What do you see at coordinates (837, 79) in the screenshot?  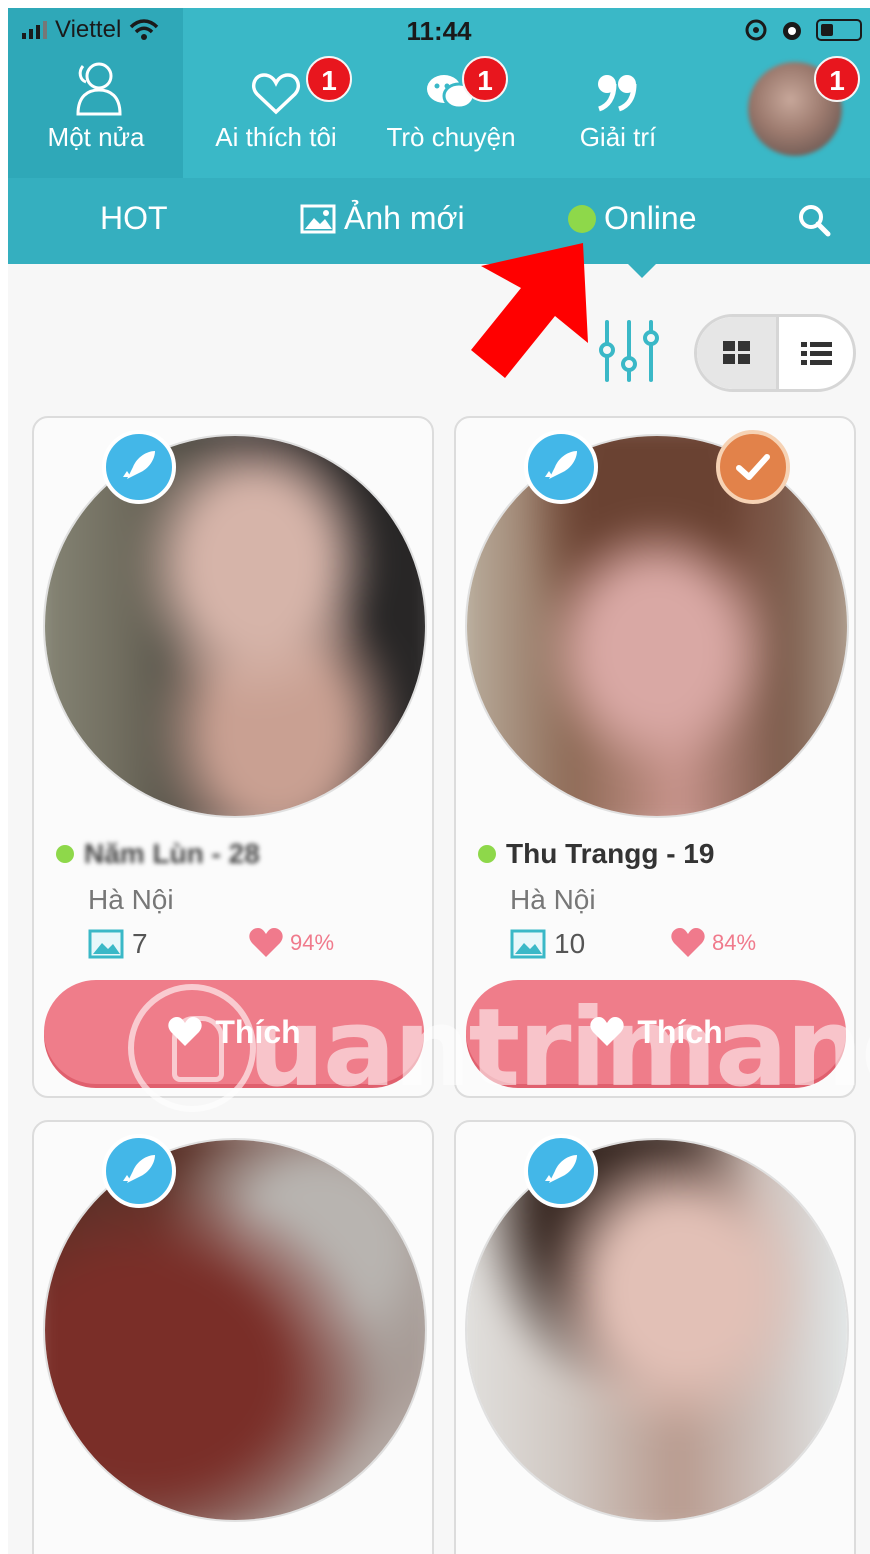 I see `profile-badge: 1` at bounding box center [837, 79].